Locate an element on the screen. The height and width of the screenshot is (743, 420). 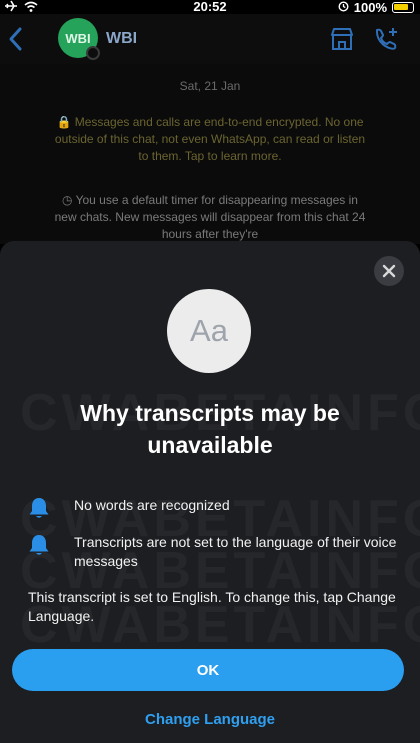
add-call-icon is located at coordinates (386, 39).